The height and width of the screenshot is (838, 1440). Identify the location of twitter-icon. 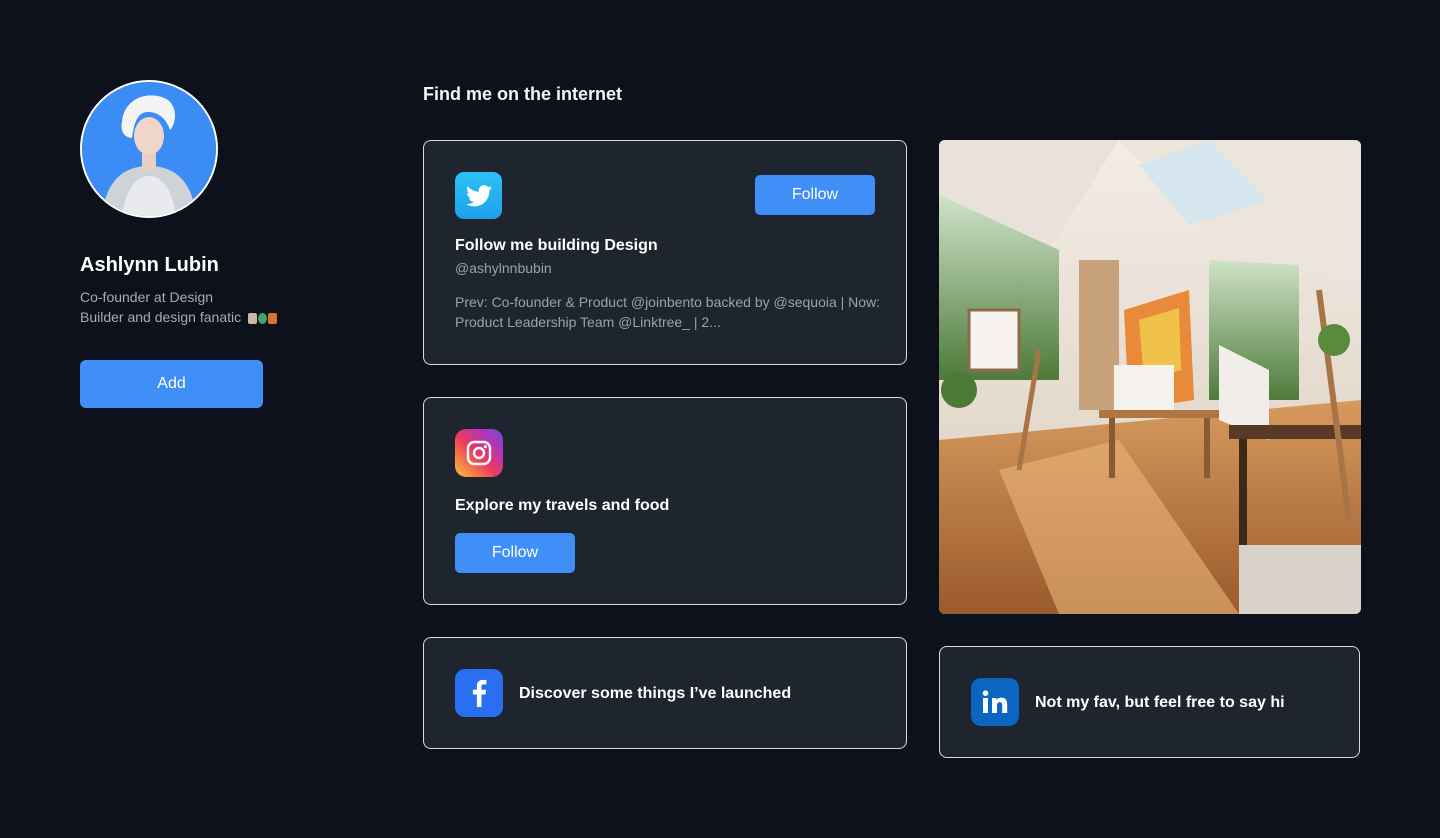
(478, 195).